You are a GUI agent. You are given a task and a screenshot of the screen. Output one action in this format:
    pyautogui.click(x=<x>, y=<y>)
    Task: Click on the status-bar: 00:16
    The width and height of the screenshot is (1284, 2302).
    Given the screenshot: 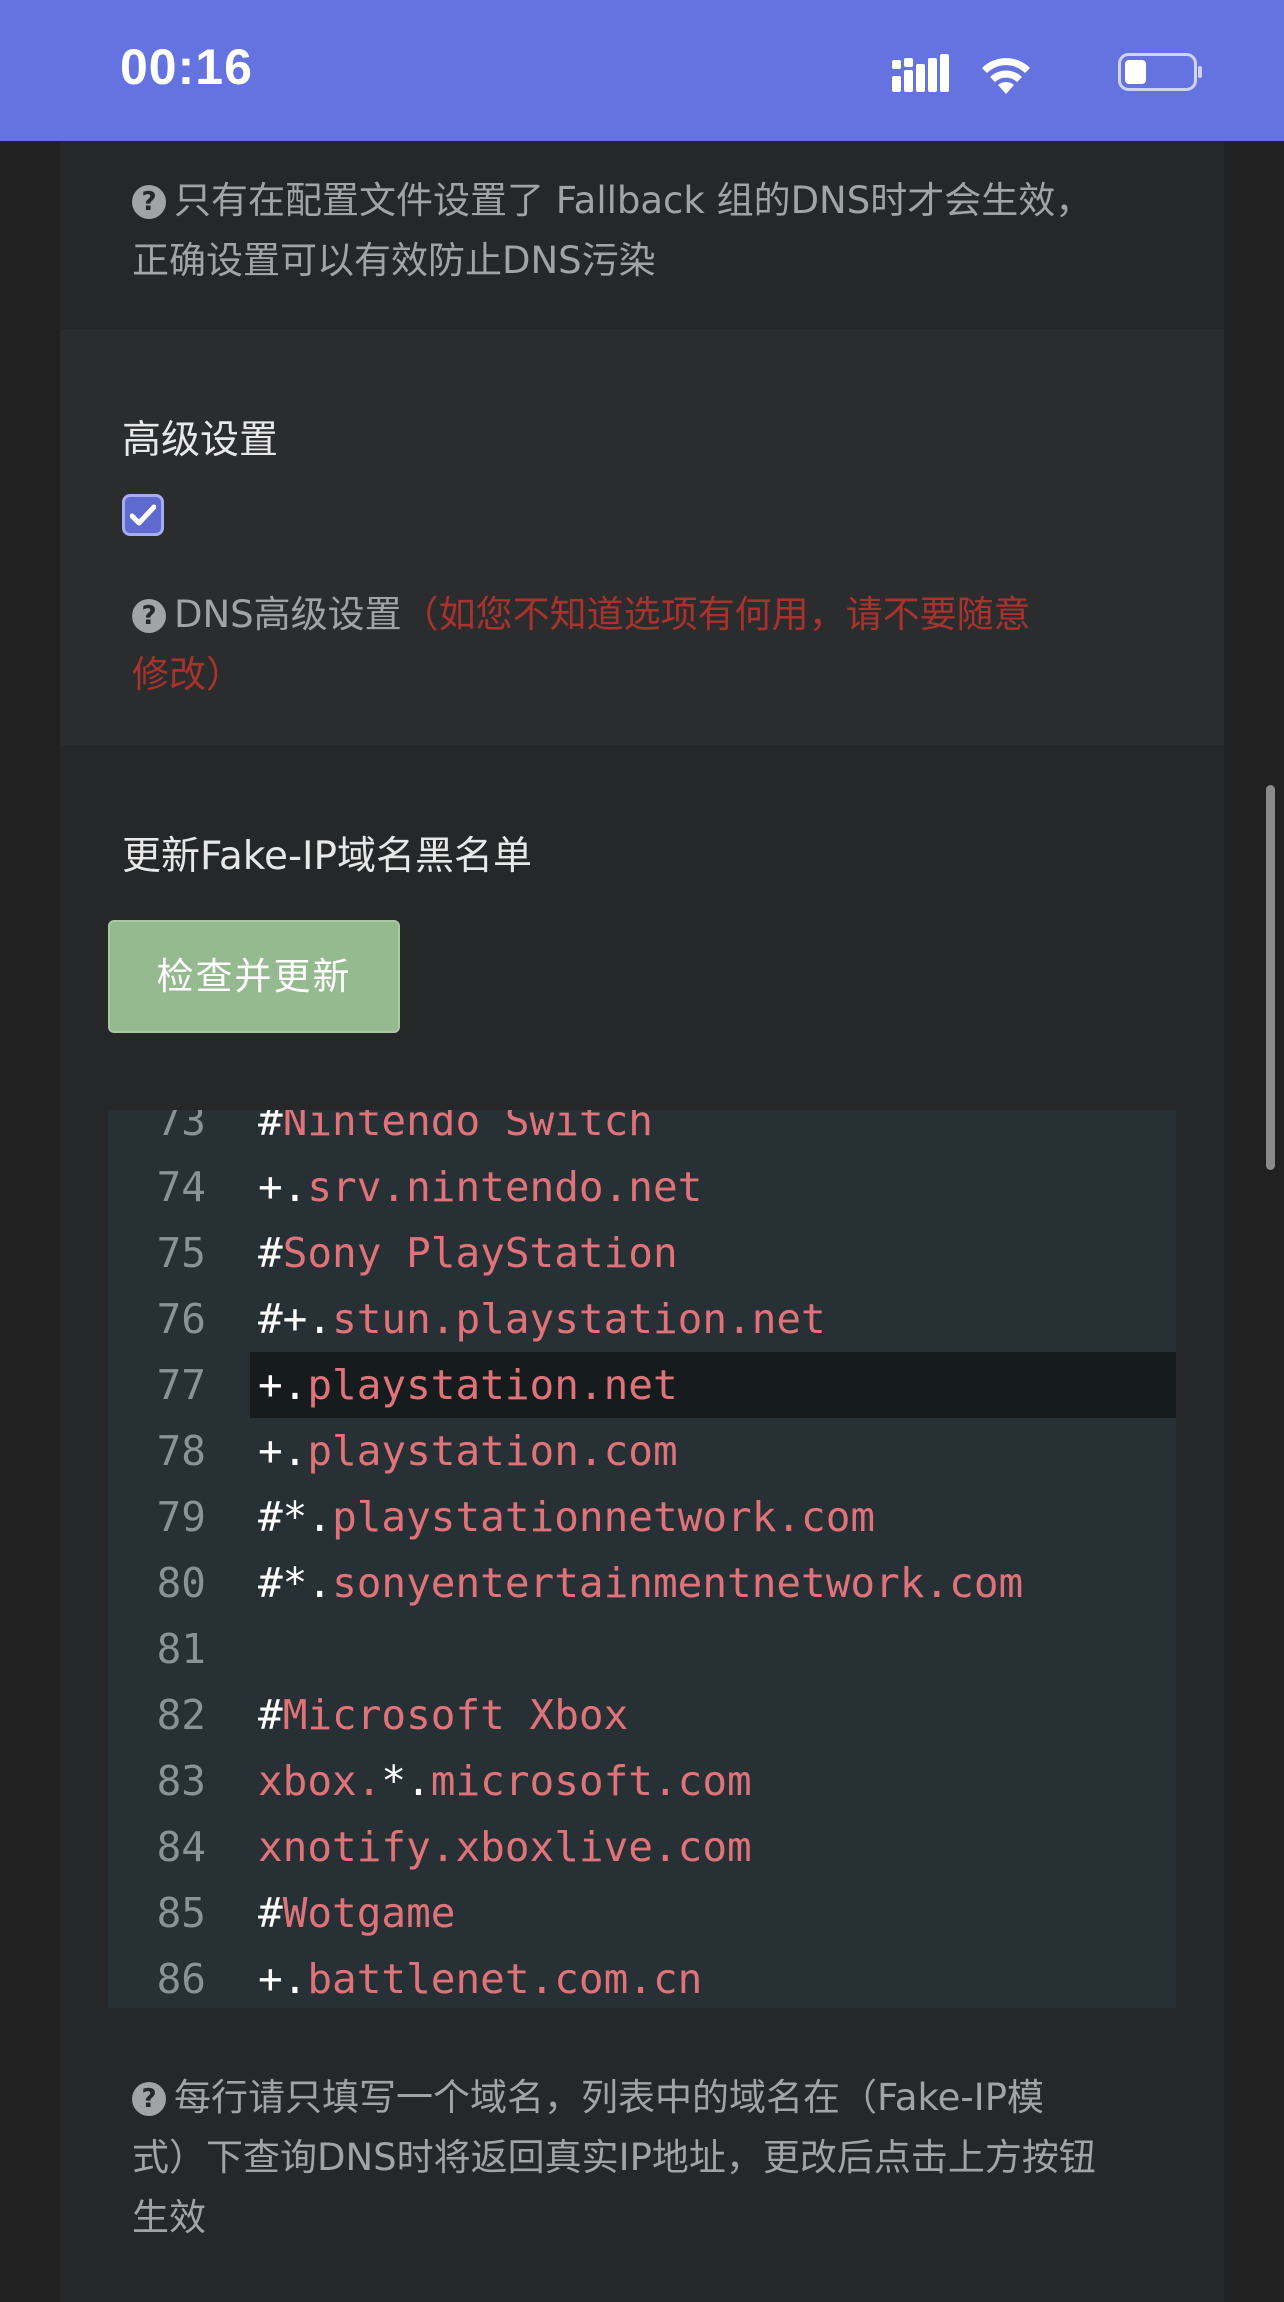 What is the action you would take?
    pyautogui.click(x=642, y=70)
    